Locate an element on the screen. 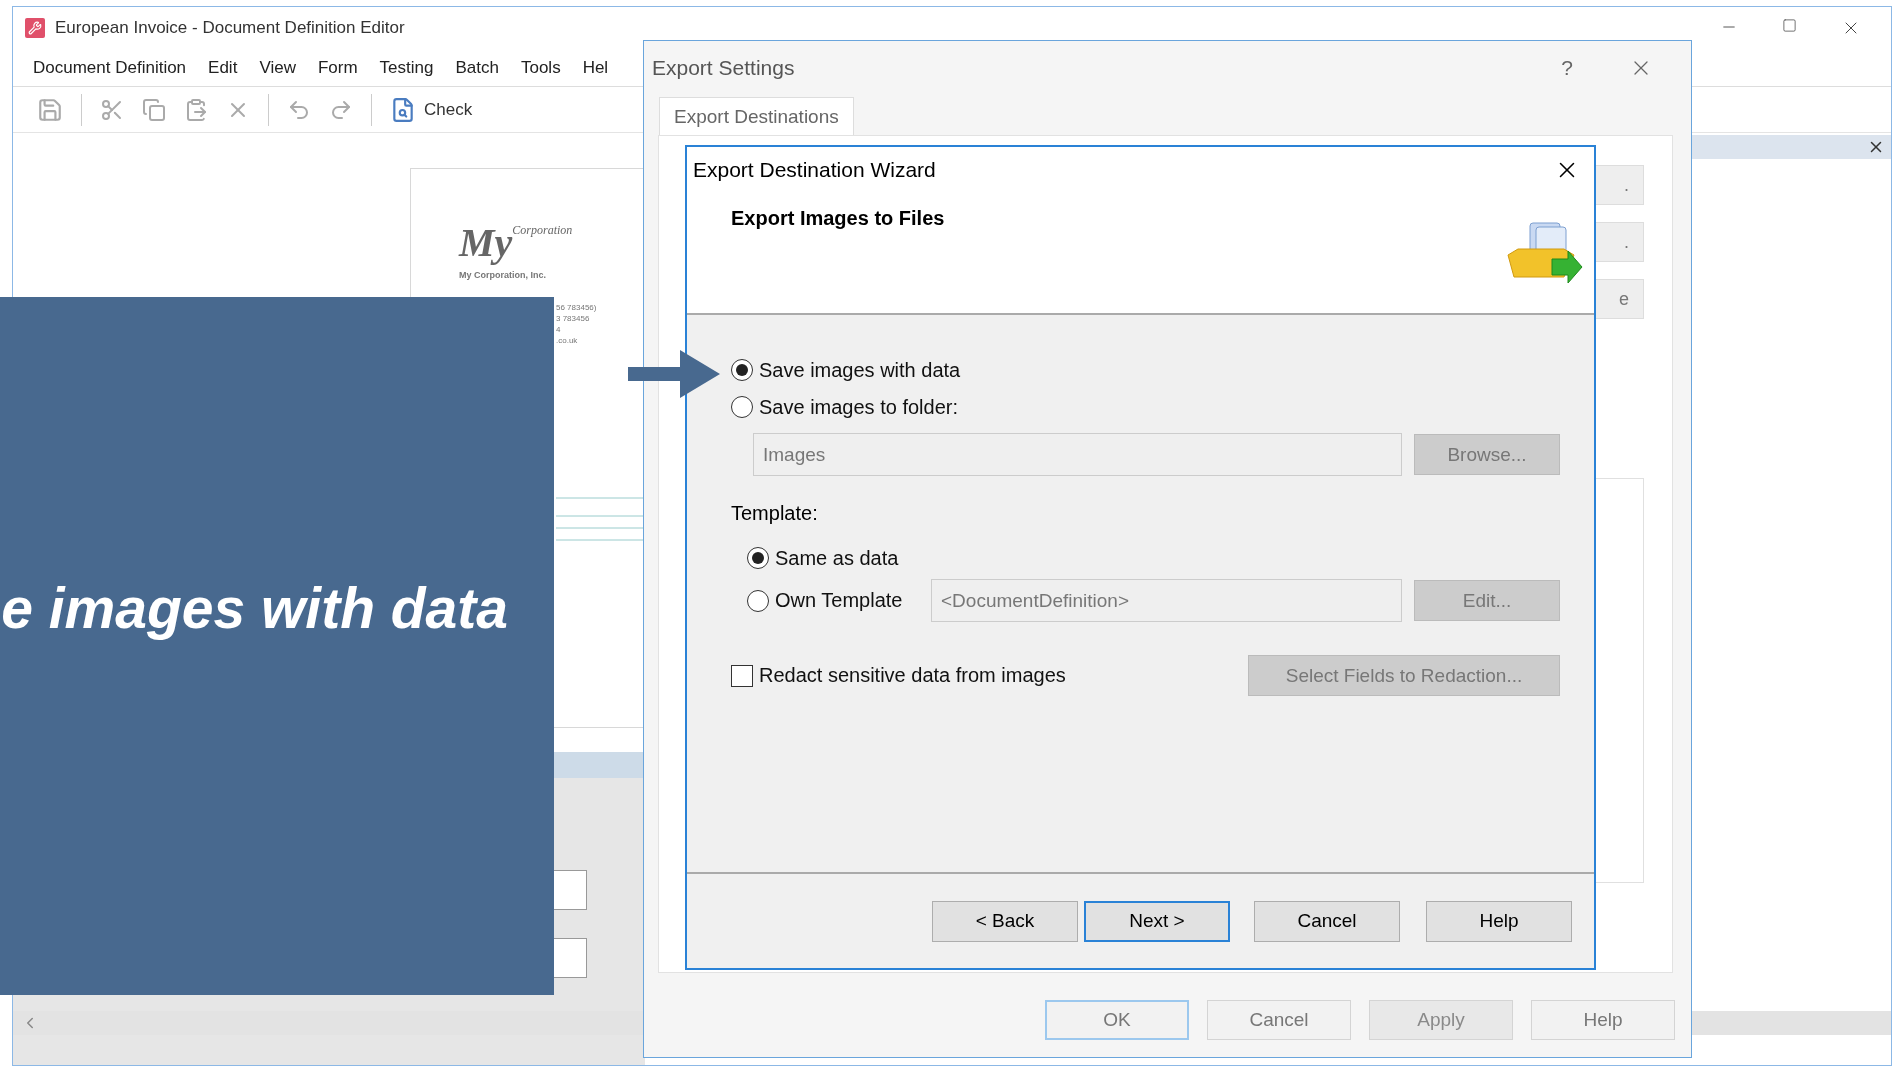 This screenshot has height=1066, width=1901. wizard-button: < Back is located at coordinates (1005, 921).